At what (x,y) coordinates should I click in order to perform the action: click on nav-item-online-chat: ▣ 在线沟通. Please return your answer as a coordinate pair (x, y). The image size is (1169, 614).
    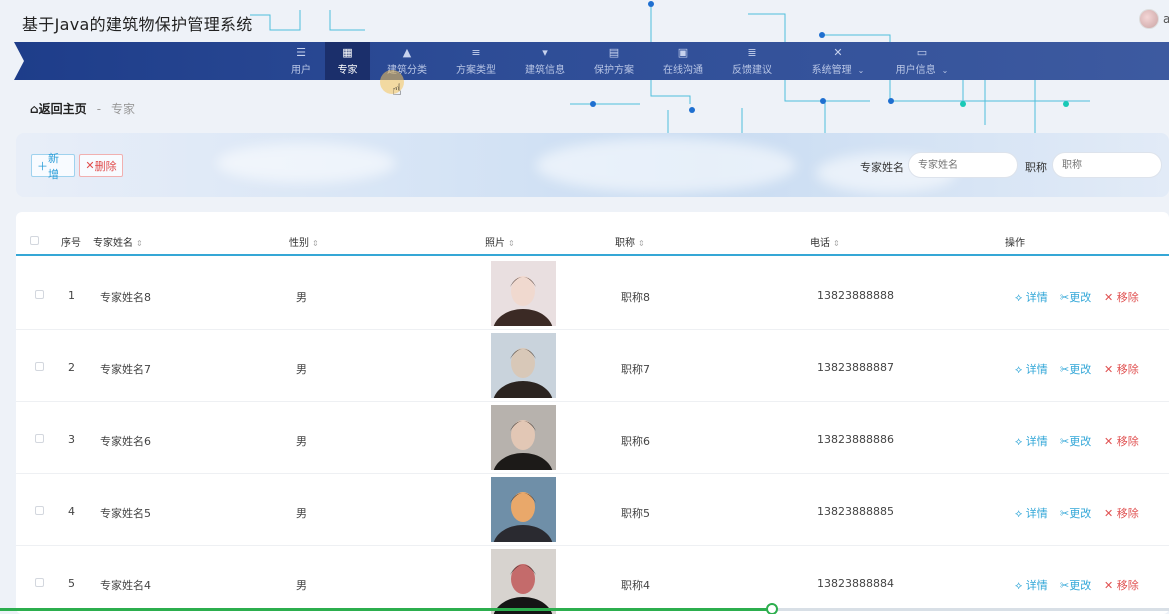
    Looking at the image, I should click on (683, 61).